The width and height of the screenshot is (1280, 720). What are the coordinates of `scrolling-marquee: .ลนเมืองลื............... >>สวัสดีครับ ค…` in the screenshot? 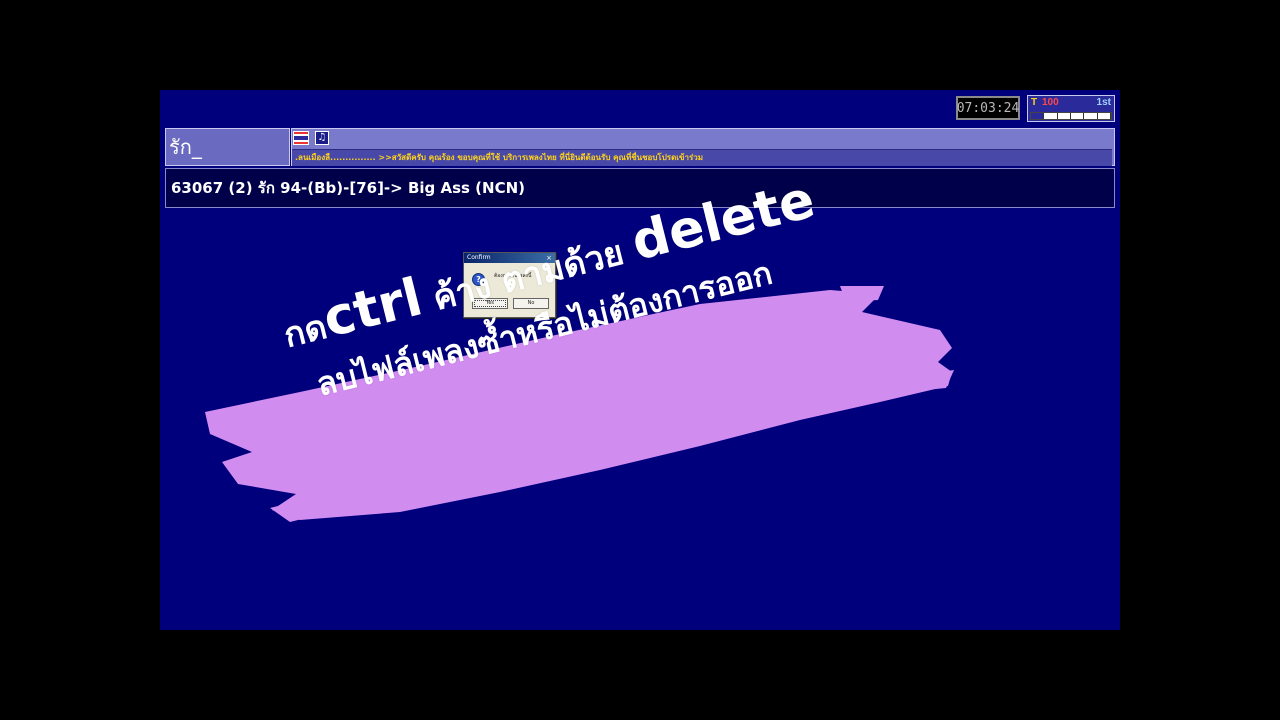 It's located at (702, 157).